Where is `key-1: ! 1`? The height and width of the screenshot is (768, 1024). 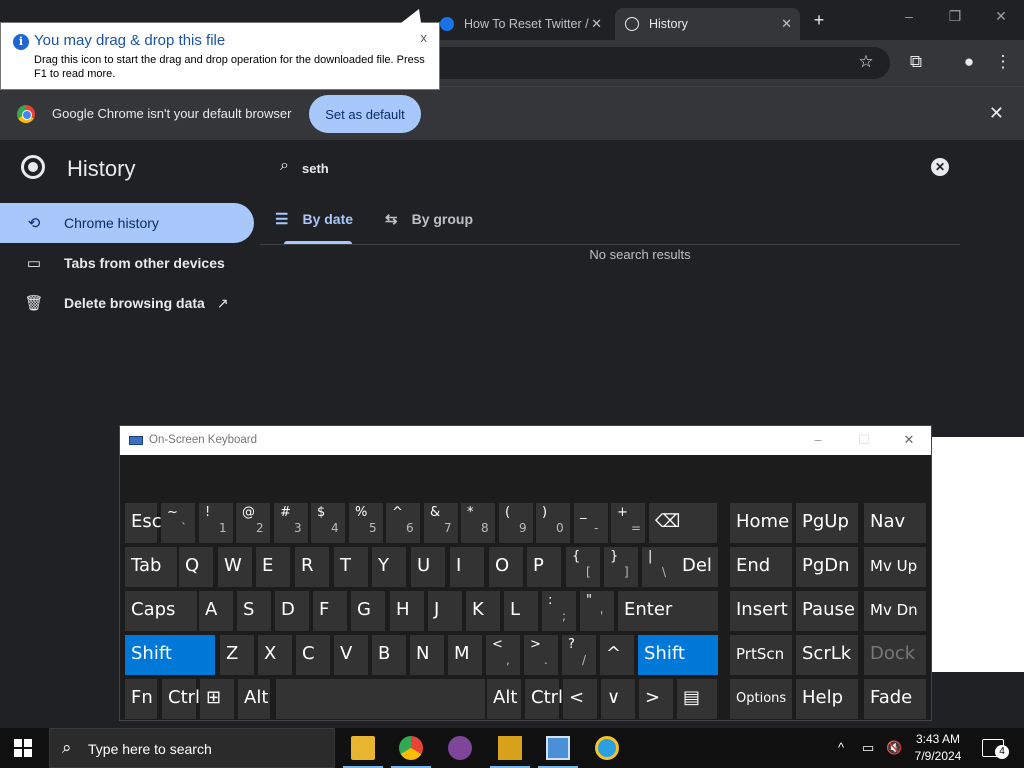
key-1: ! 1 is located at coordinates (216, 523).